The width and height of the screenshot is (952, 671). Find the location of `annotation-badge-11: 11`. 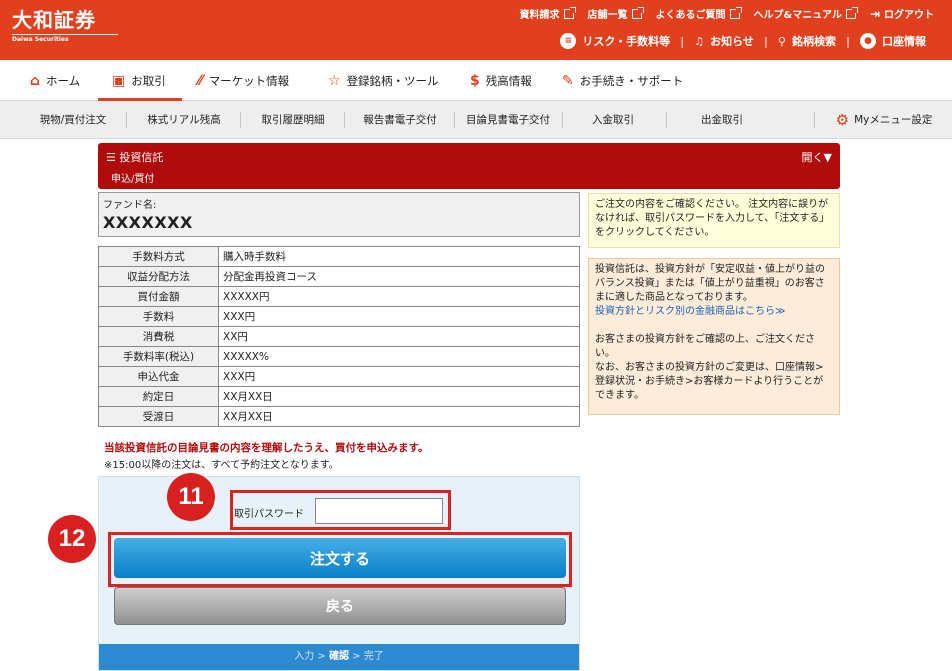

annotation-badge-11: 11 is located at coordinates (191, 497).